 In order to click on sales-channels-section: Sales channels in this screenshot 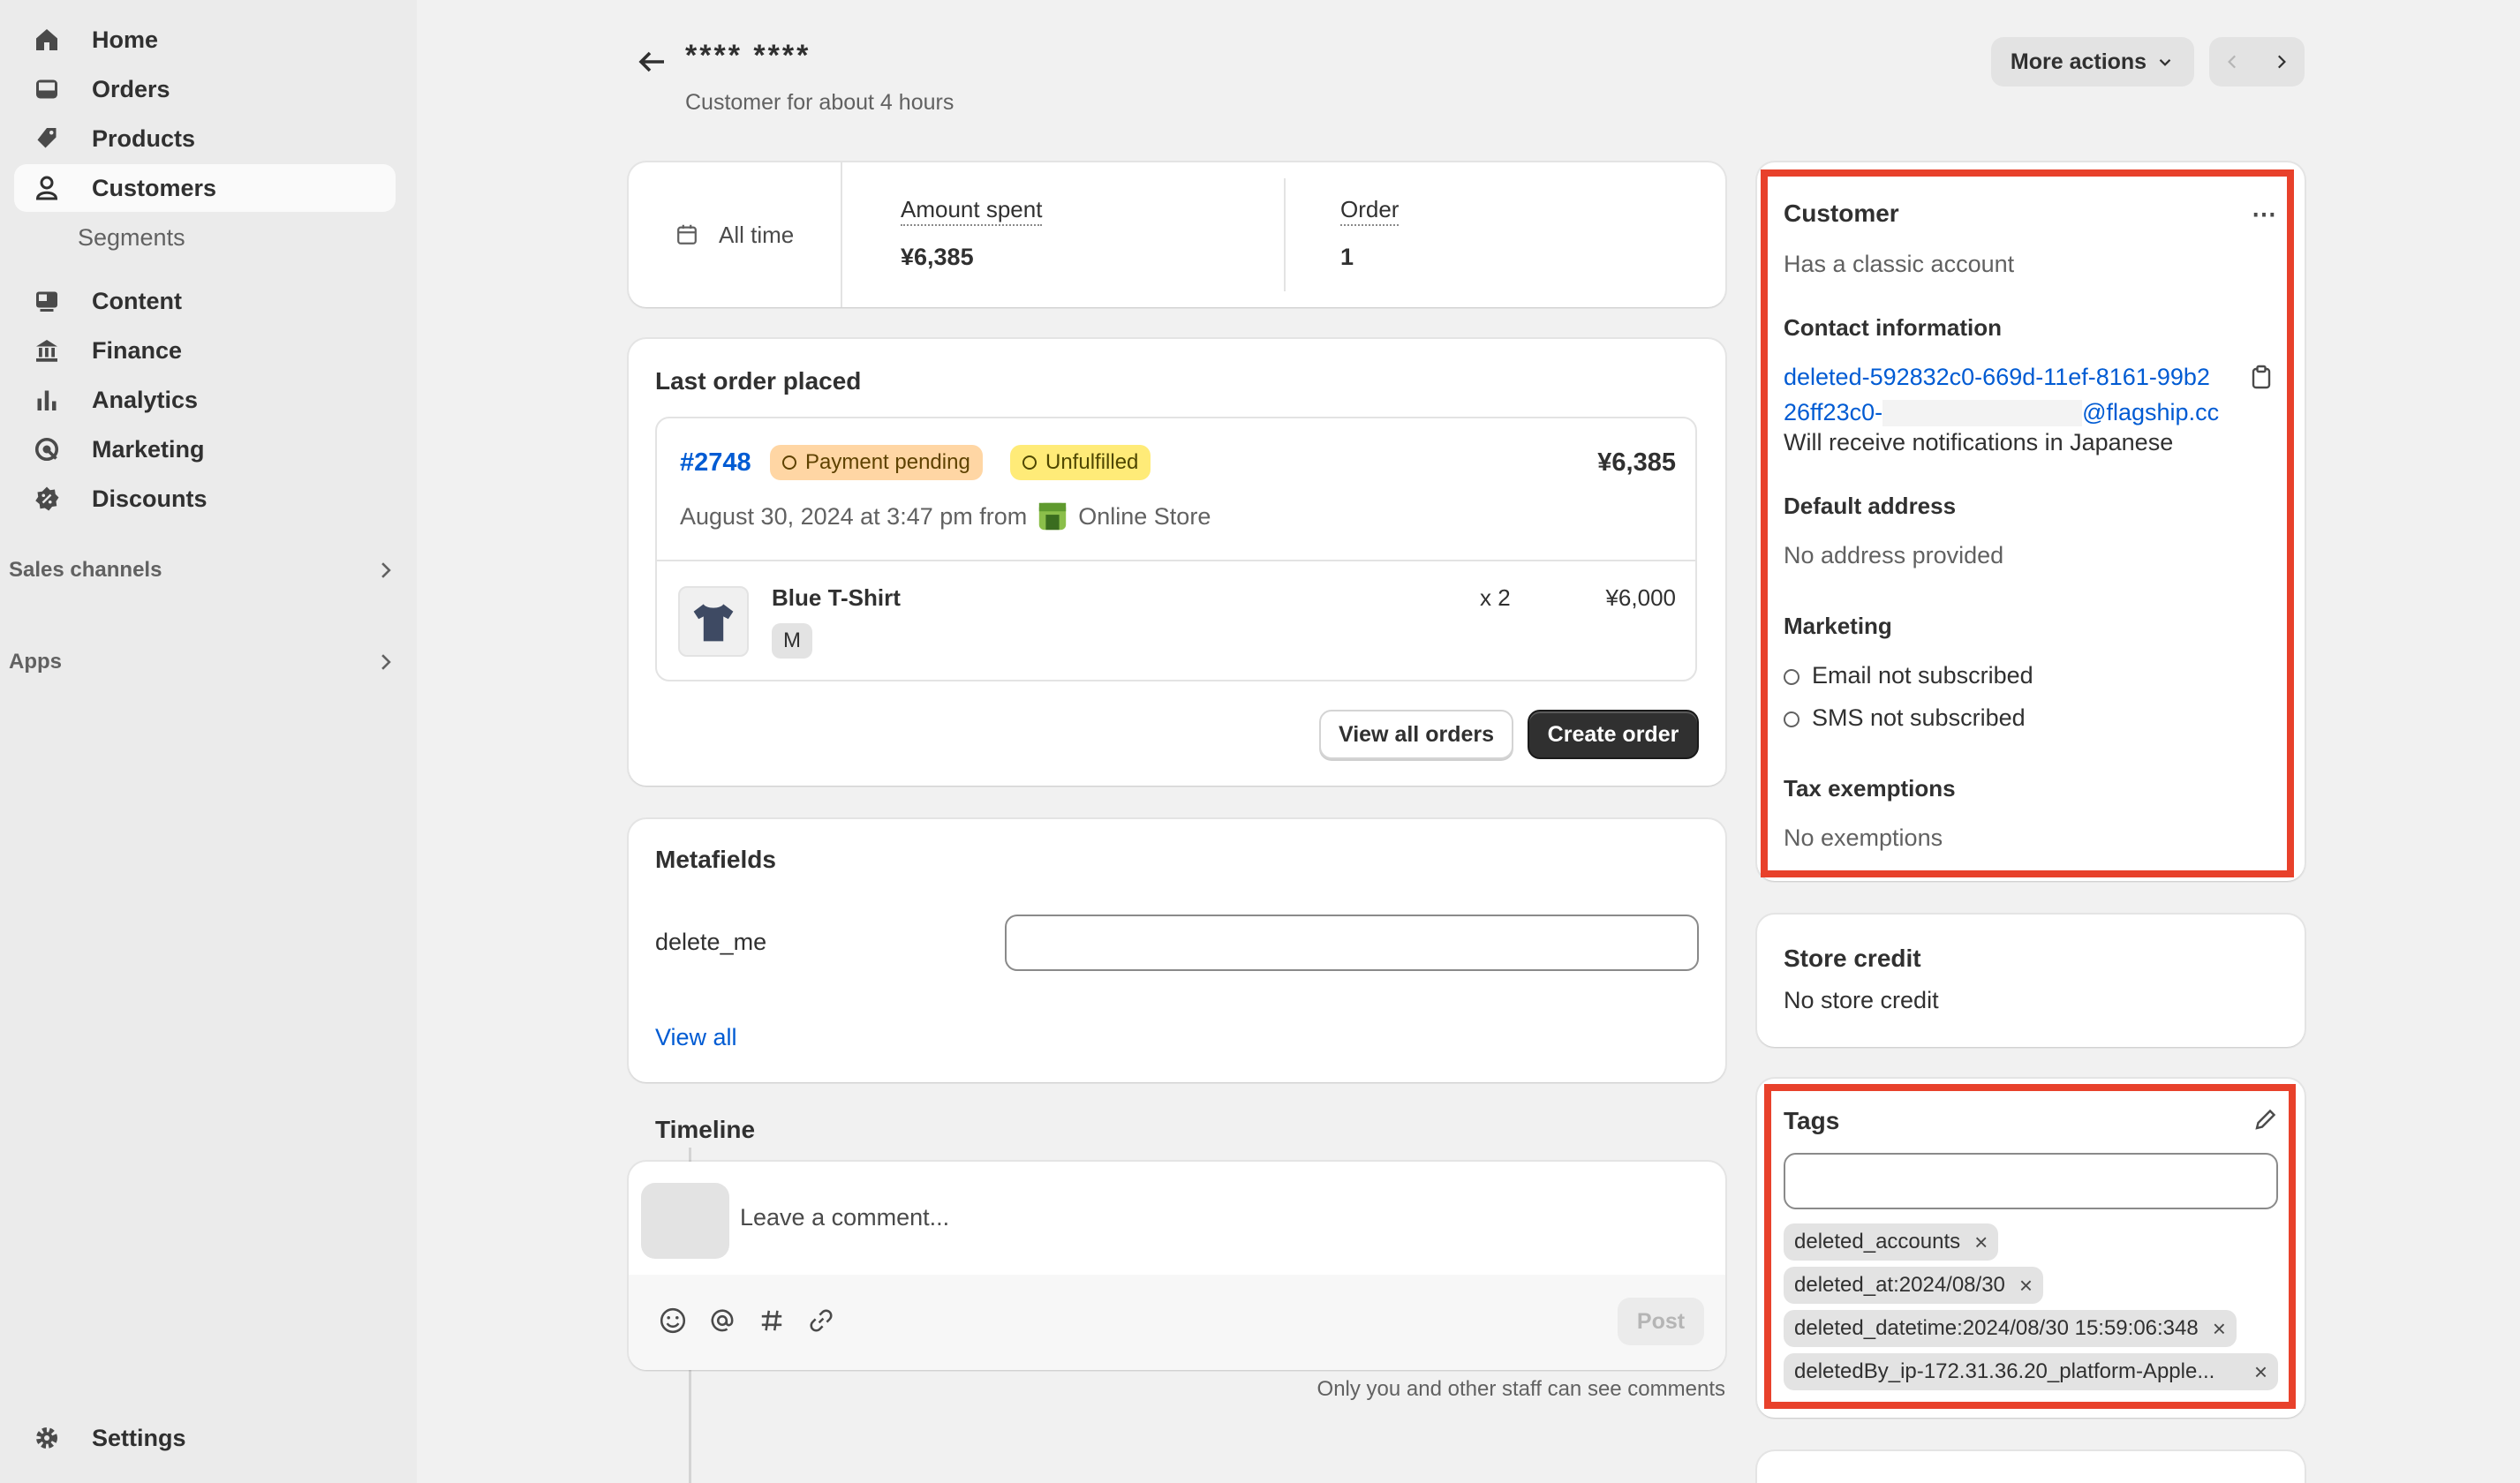, I will do `click(203, 570)`.